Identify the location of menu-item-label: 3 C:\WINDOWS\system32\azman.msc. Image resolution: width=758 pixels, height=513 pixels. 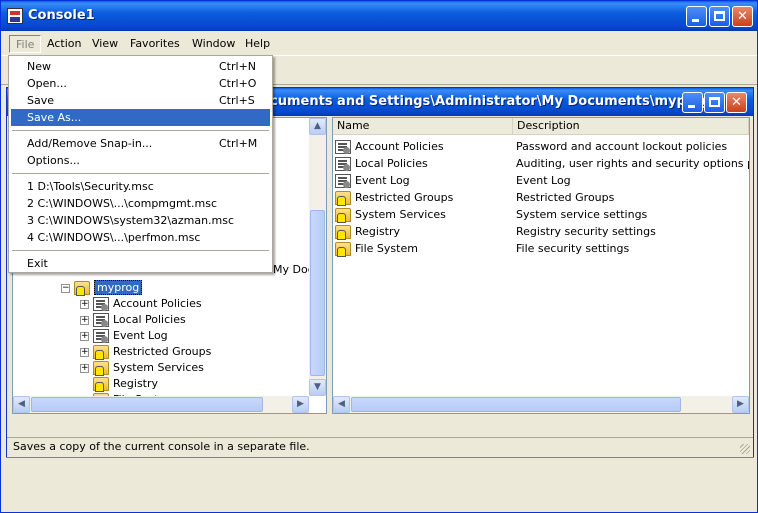
(131, 220).